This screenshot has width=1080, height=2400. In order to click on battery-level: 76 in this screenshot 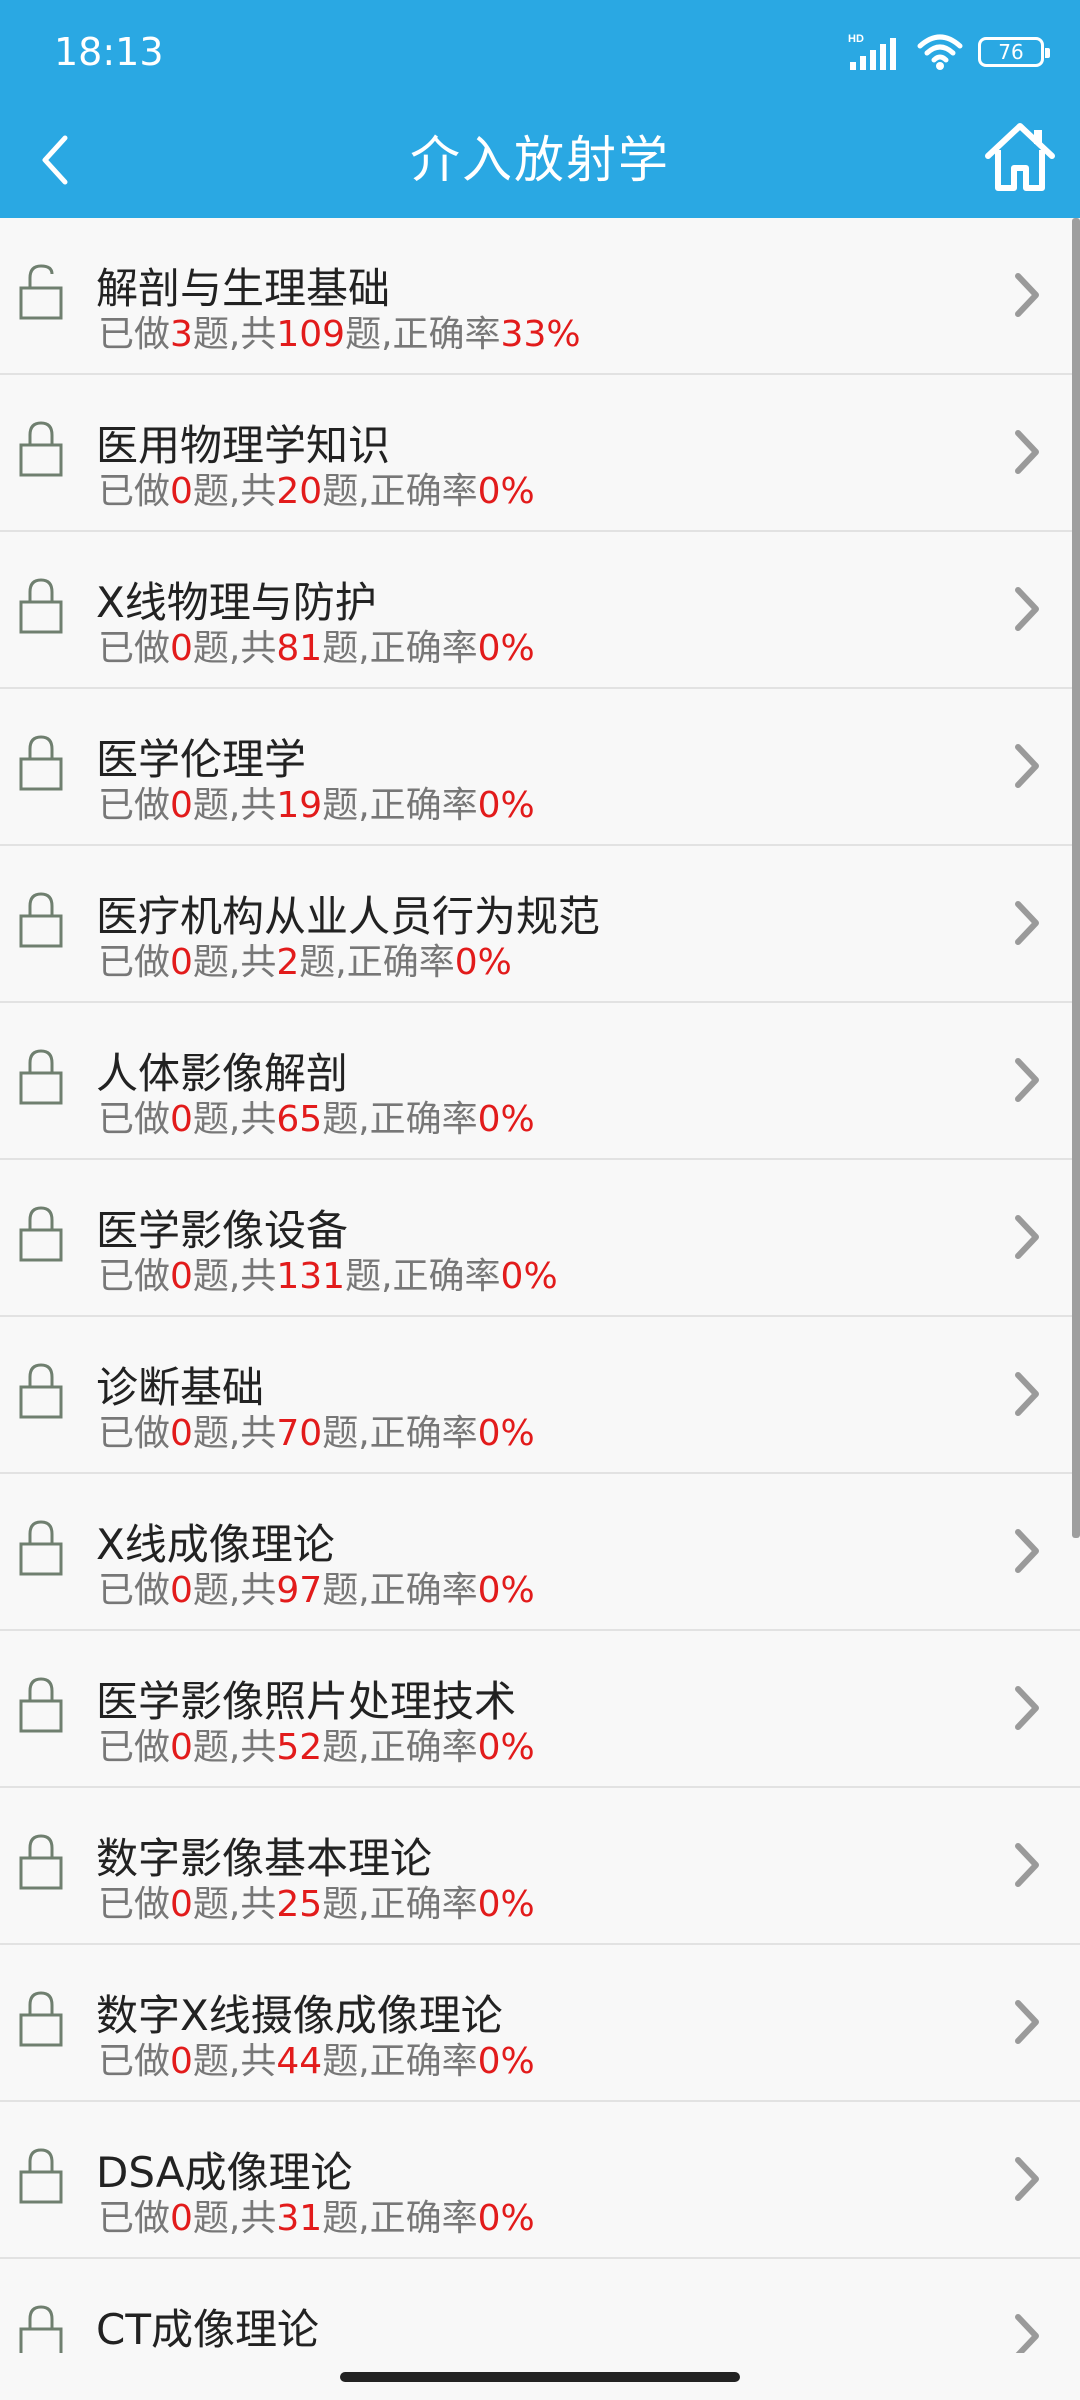, I will do `click(1011, 52)`.